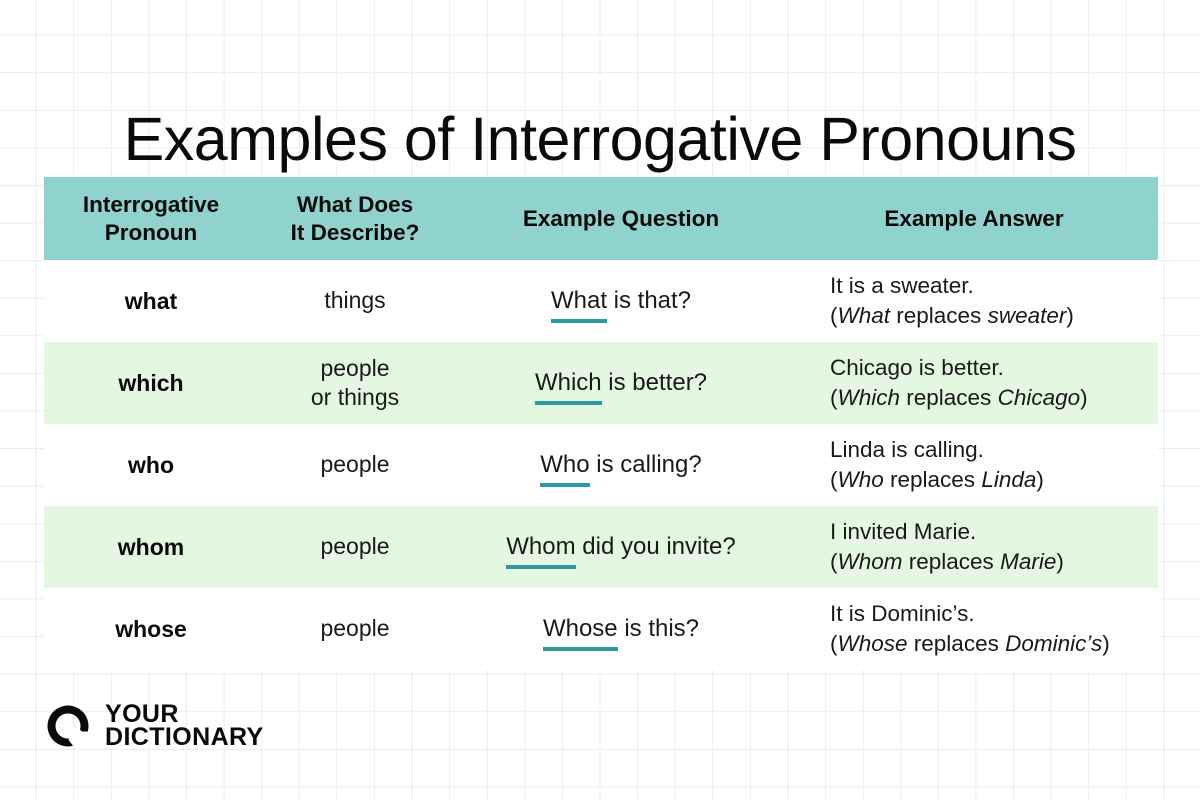 This screenshot has height=800, width=1200. What do you see at coordinates (903, 532) in the screenshot?
I see `answer-sentence: I invited Marie.` at bounding box center [903, 532].